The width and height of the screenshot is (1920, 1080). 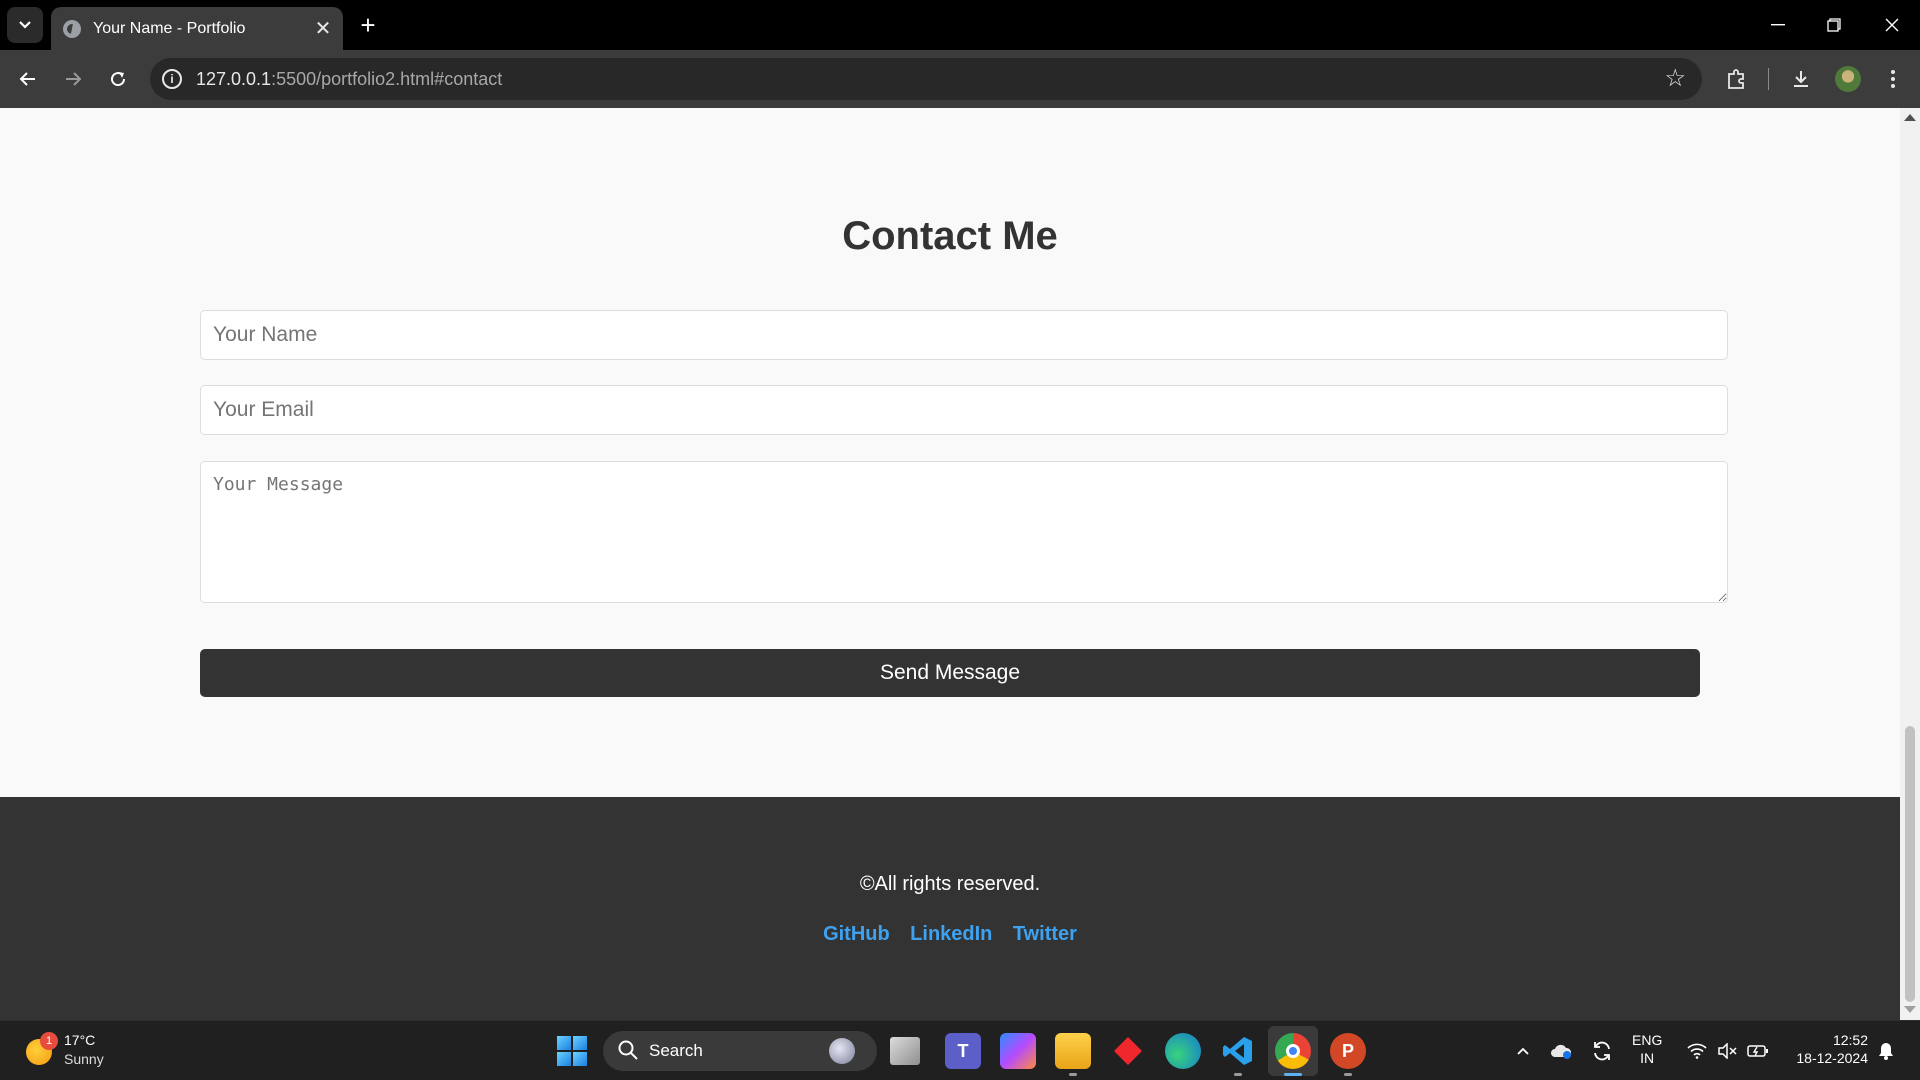 I want to click on section-title: Contact Me, so click(x=950, y=236).